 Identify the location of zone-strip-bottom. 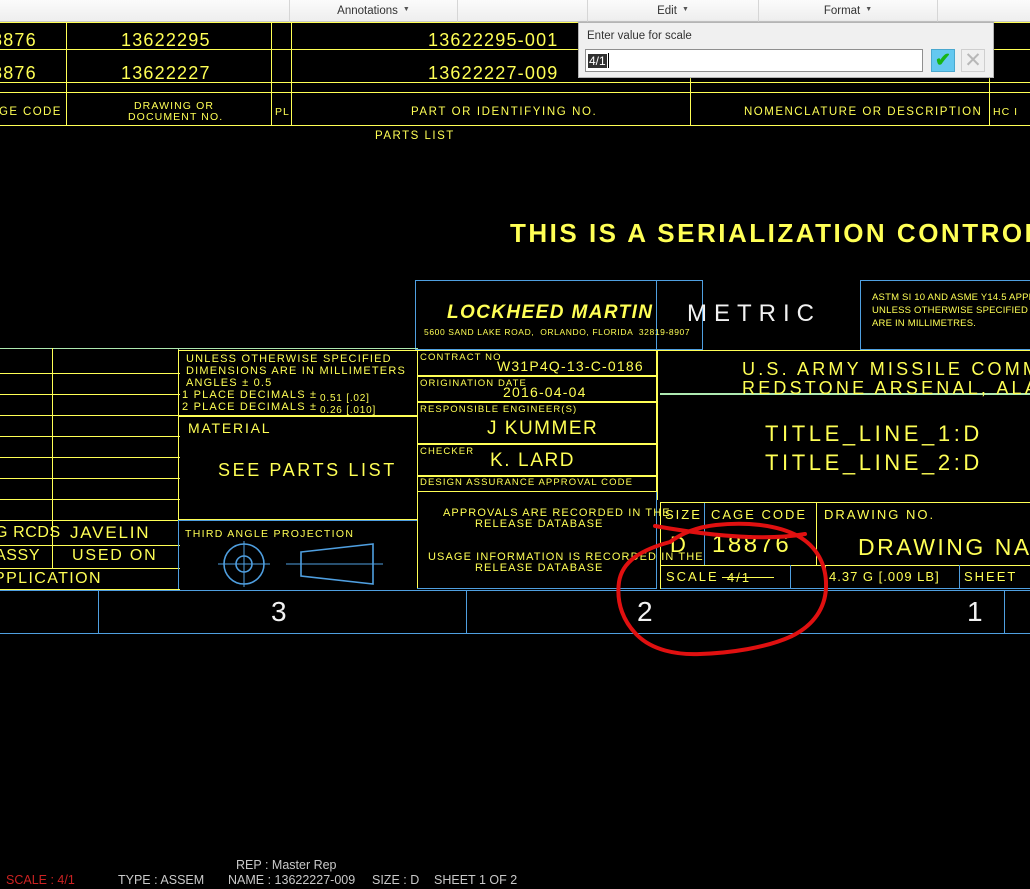
(515, 633).